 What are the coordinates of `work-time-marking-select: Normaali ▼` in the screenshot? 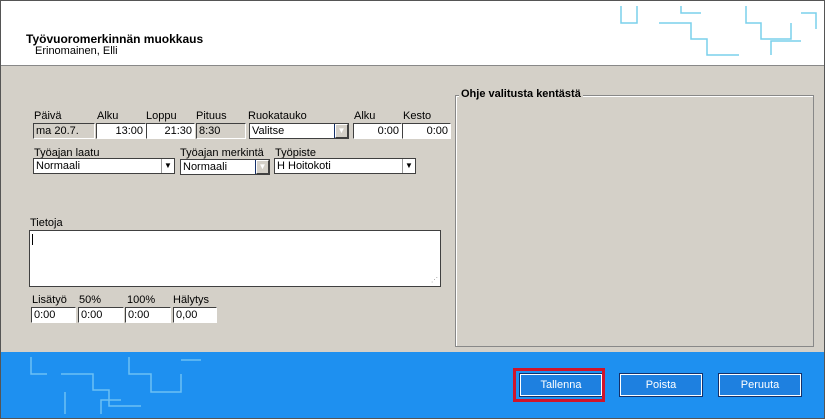 It's located at (225, 167).